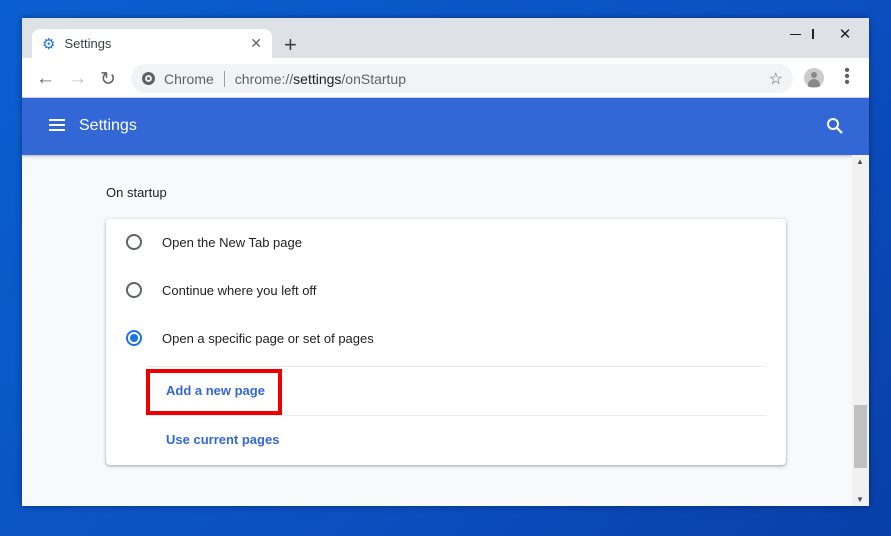 The width and height of the screenshot is (891, 536). What do you see at coordinates (88, 43) in the screenshot?
I see `tab-title: Settings` at bounding box center [88, 43].